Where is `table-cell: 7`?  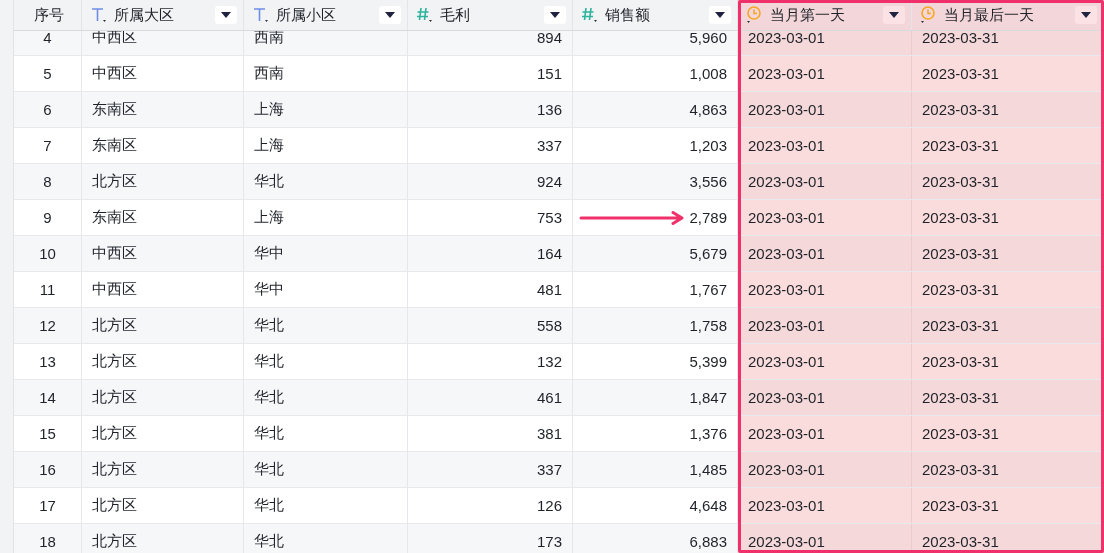 table-cell: 7 is located at coordinates (47, 145).